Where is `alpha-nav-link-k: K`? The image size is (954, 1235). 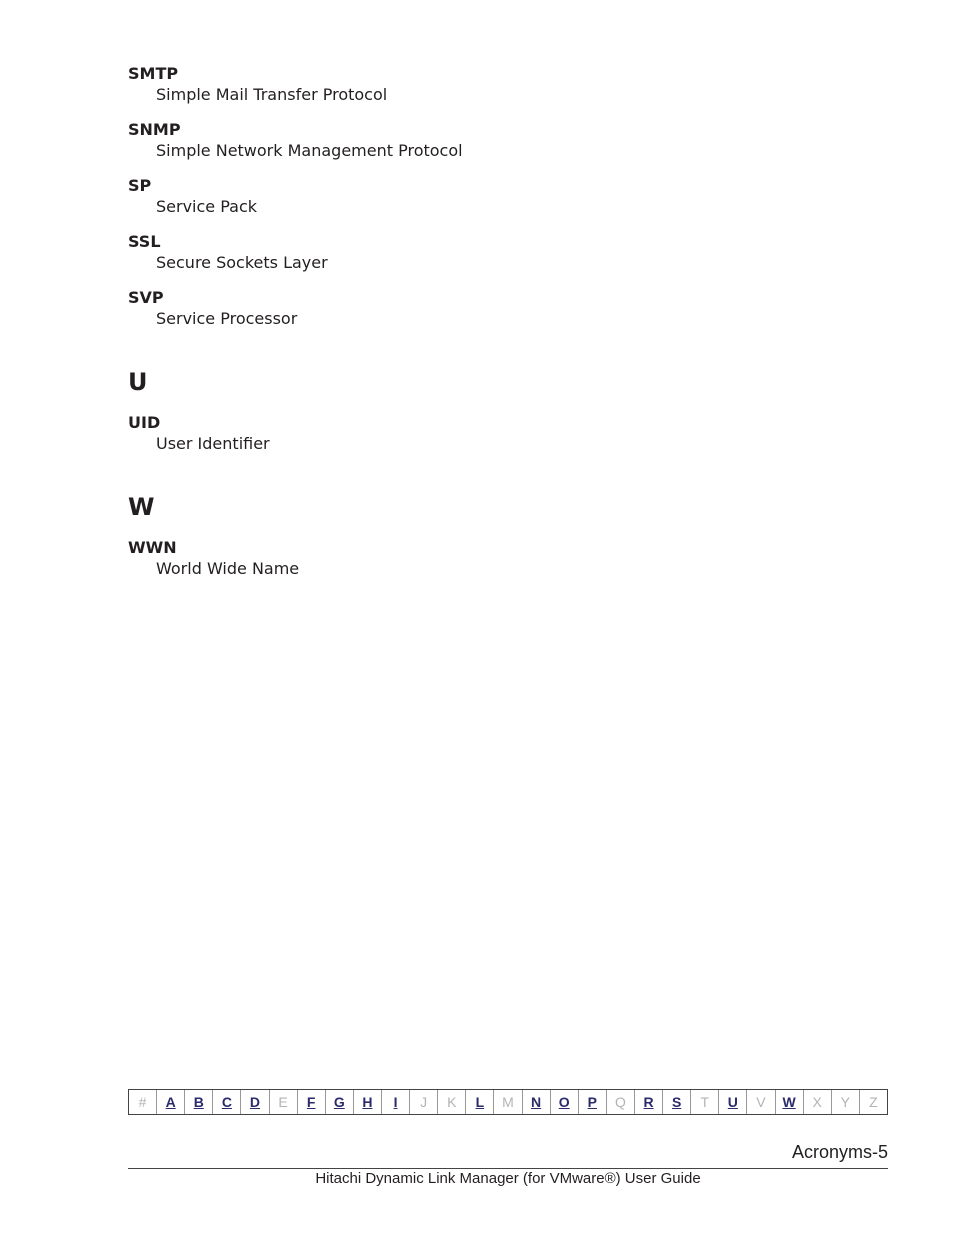
alpha-nav-link-k: K is located at coordinates (451, 1102).